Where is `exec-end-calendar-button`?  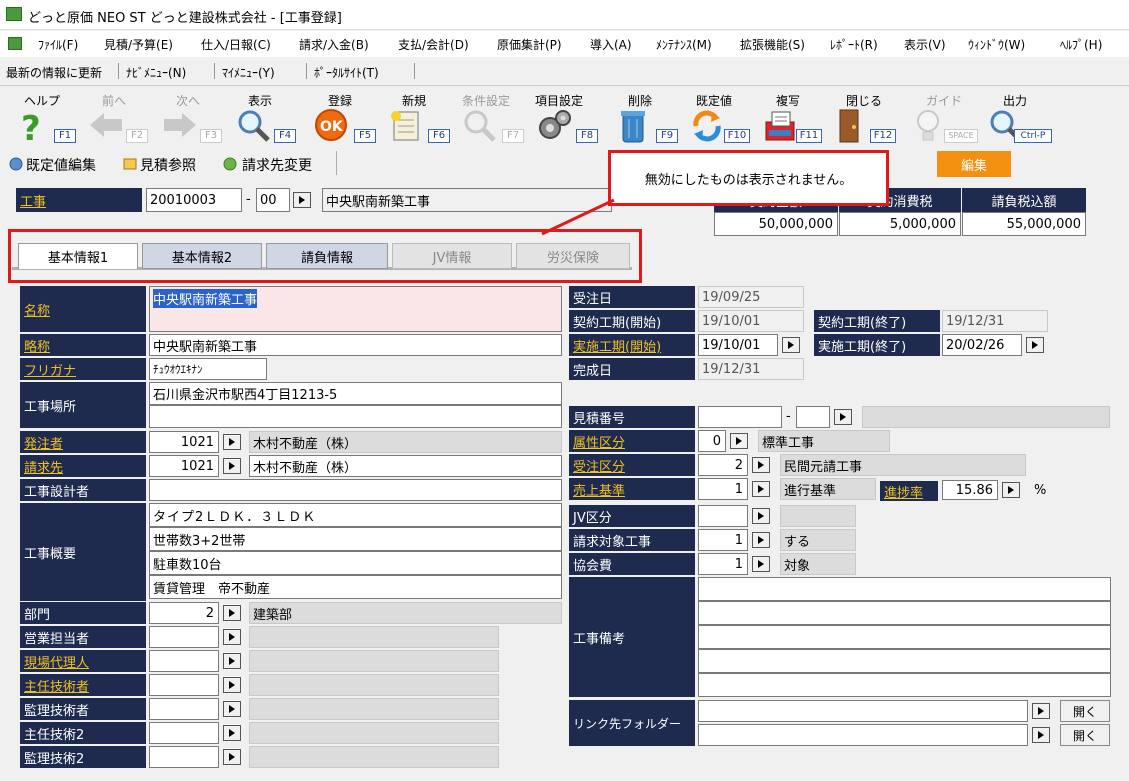 exec-end-calendar-button is located at coordinates (1035, 345).